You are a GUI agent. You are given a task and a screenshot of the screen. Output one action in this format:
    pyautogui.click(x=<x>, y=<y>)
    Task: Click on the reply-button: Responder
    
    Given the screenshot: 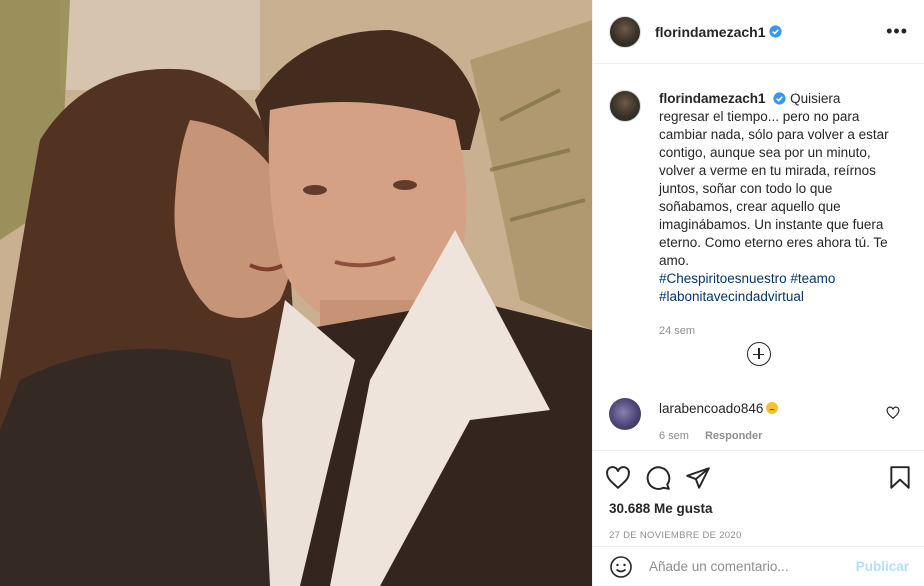 What is the action you would take?
    pyautogui.click(x=733, y=436)
    